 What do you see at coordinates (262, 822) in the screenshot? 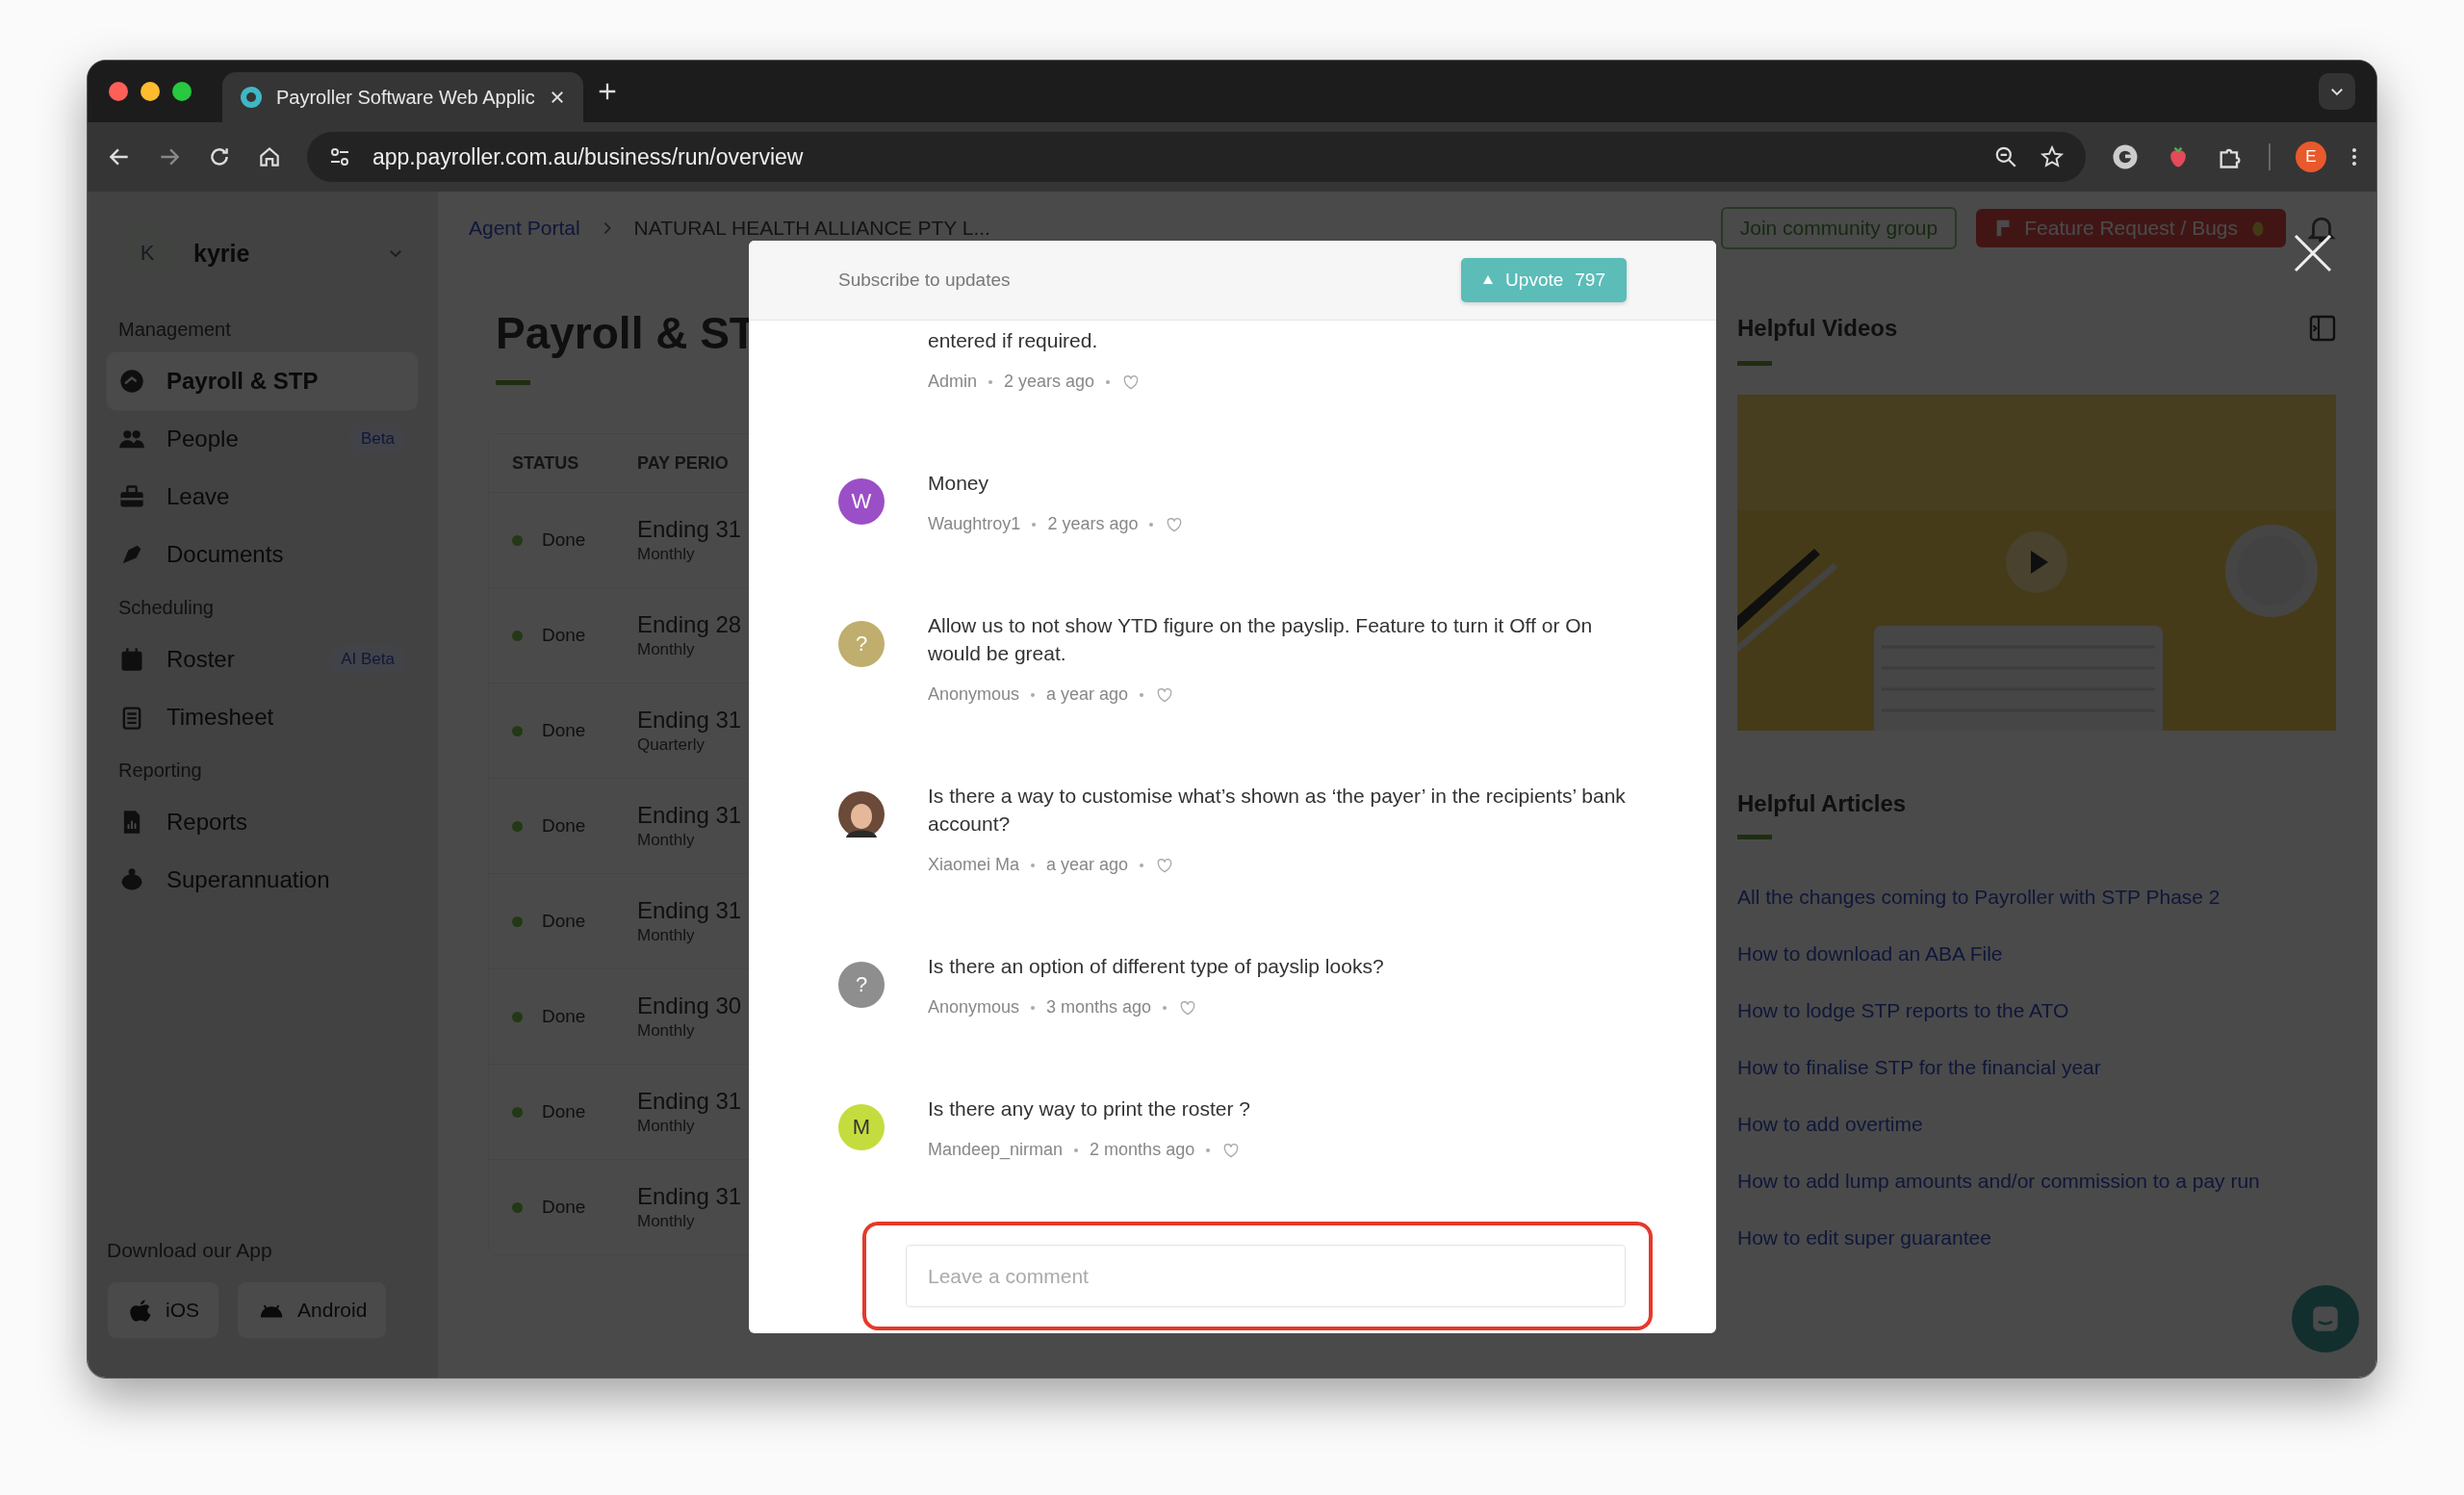
I see `sidebar-item: Reports` at bounding box center [262, 822].